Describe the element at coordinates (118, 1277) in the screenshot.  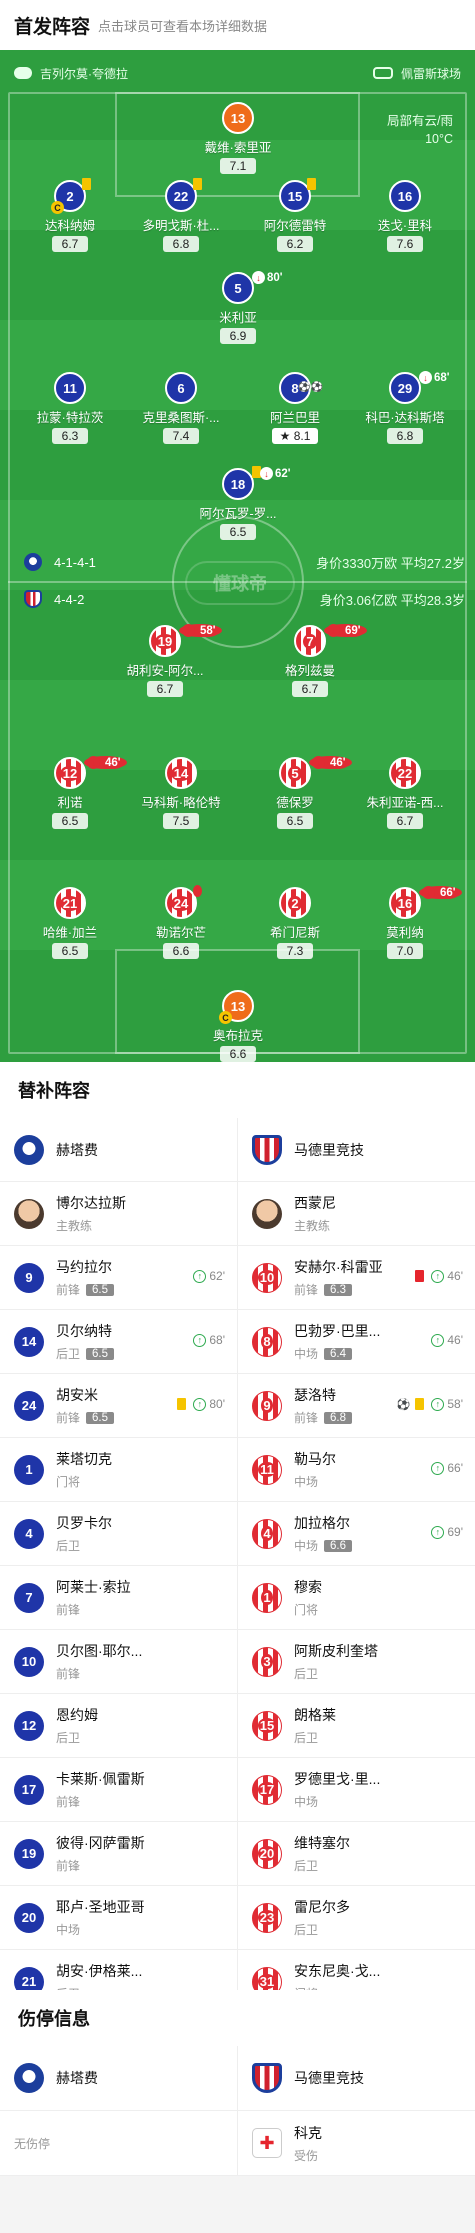
I see `home-sub-player: 9 马约拉尔 前锋 6.5 ↑ 62'` at that location.